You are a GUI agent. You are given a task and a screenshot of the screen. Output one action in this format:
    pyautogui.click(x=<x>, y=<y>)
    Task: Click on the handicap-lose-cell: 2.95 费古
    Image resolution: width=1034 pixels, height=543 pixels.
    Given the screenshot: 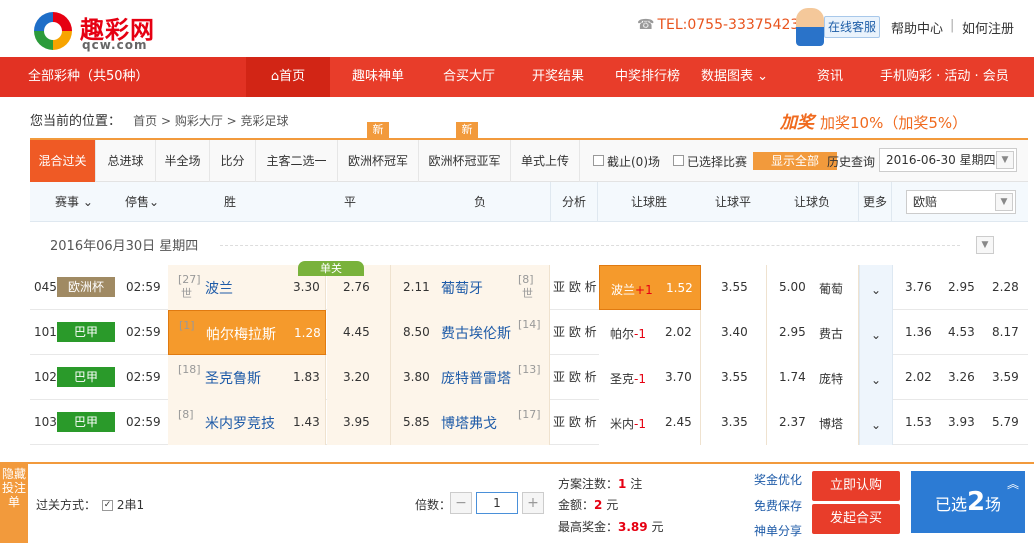 What is the action you would take?
    pyautogui.click(x=813, y=332)
    